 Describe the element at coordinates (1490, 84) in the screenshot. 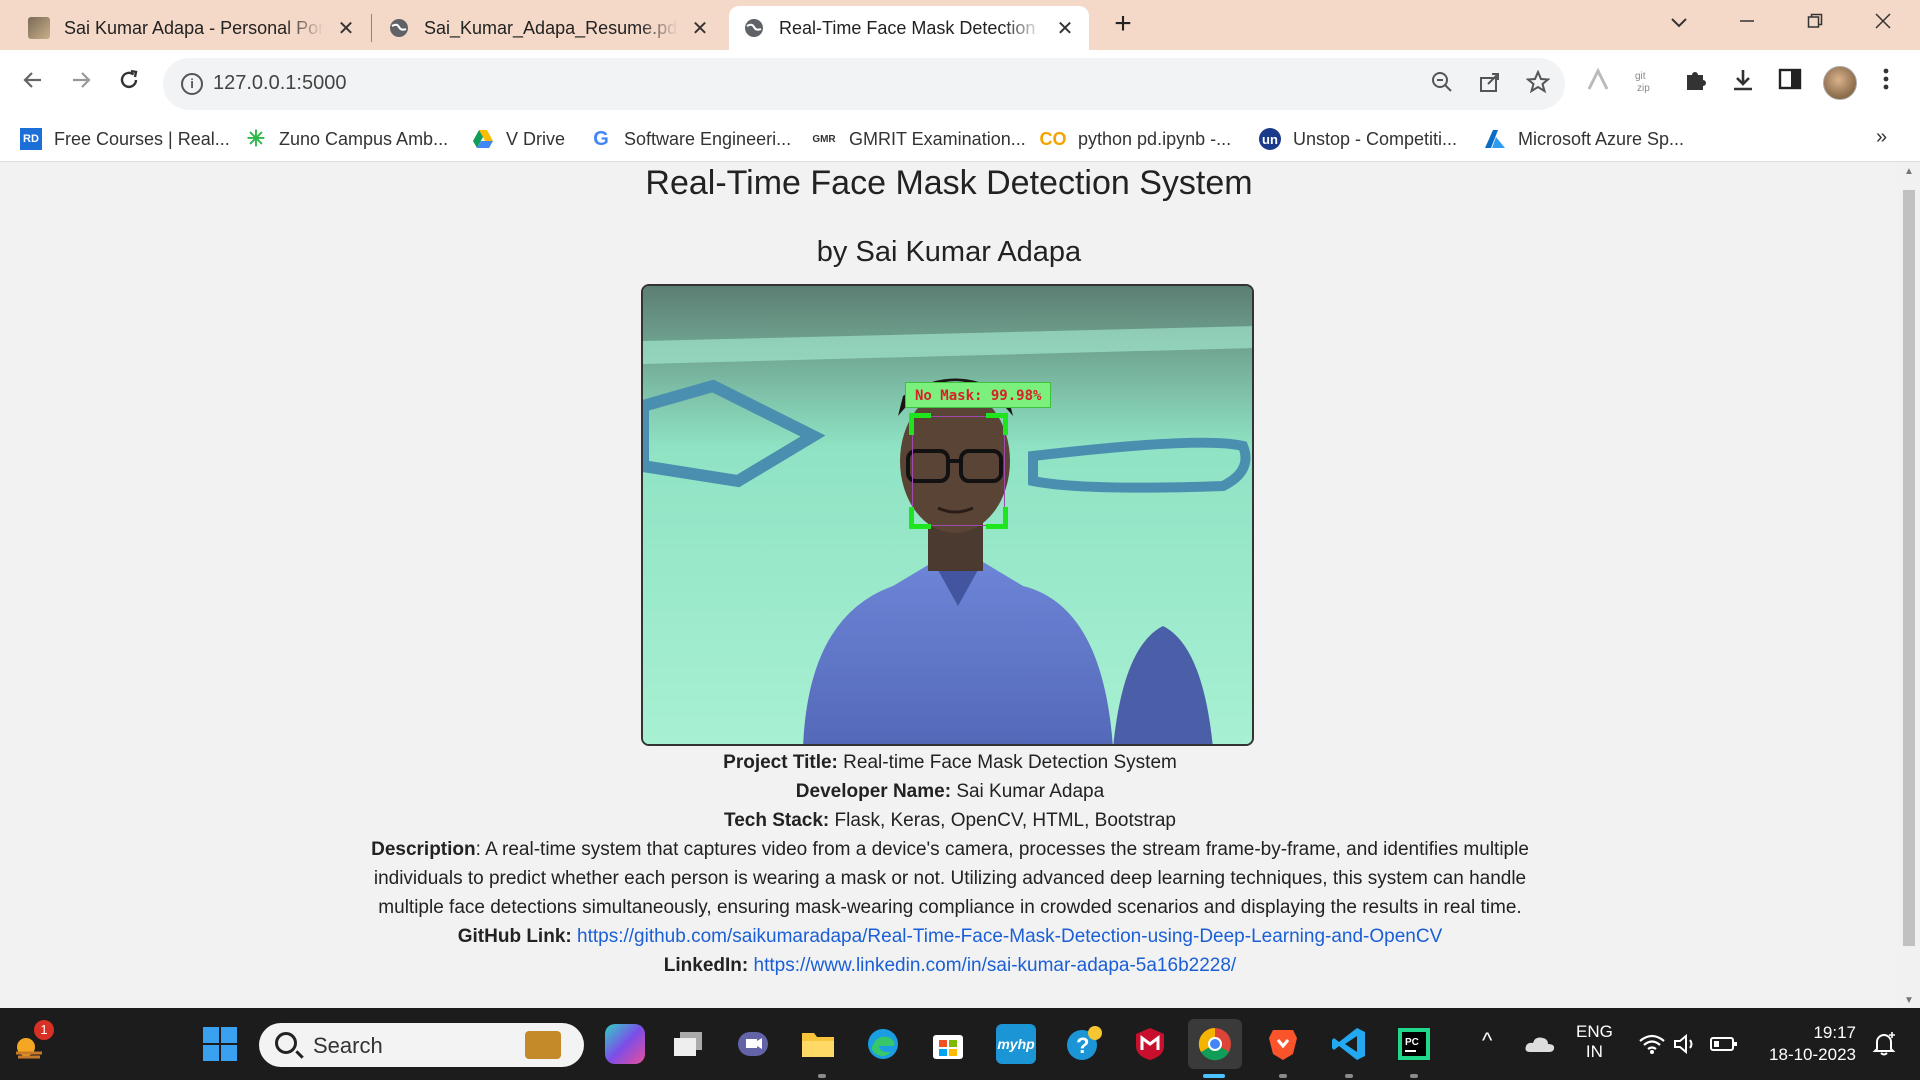

I see `share-icon` at that location.